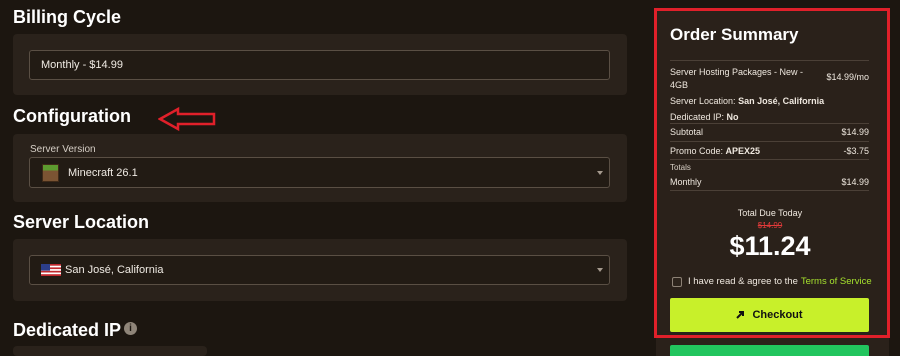 This screenshot has width=900, height=356. I want to click on configuration-title: Configuration, so click(72, 116).